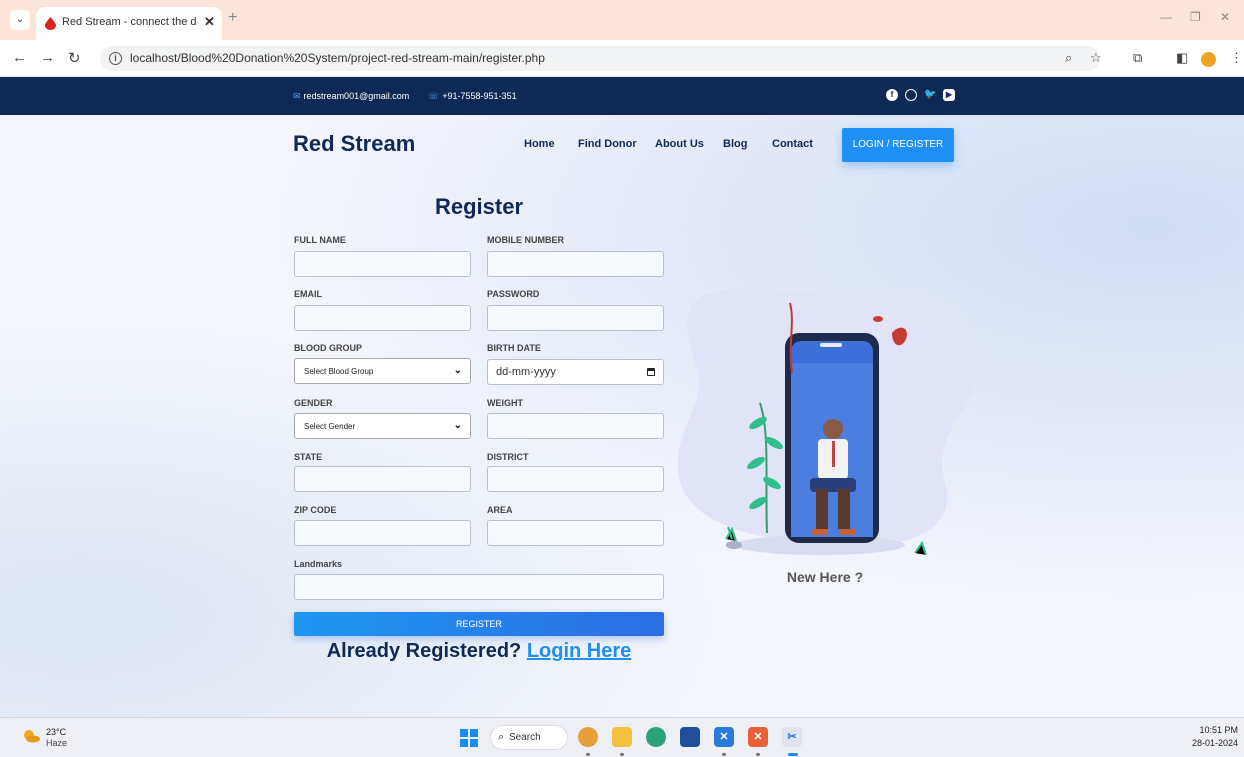 Image resolution: width=1244 pixels, height=757 pixels. Describe the element at coordinates (508, 457) in the screenshot. I see `district-label: DISTRICT` at that location.